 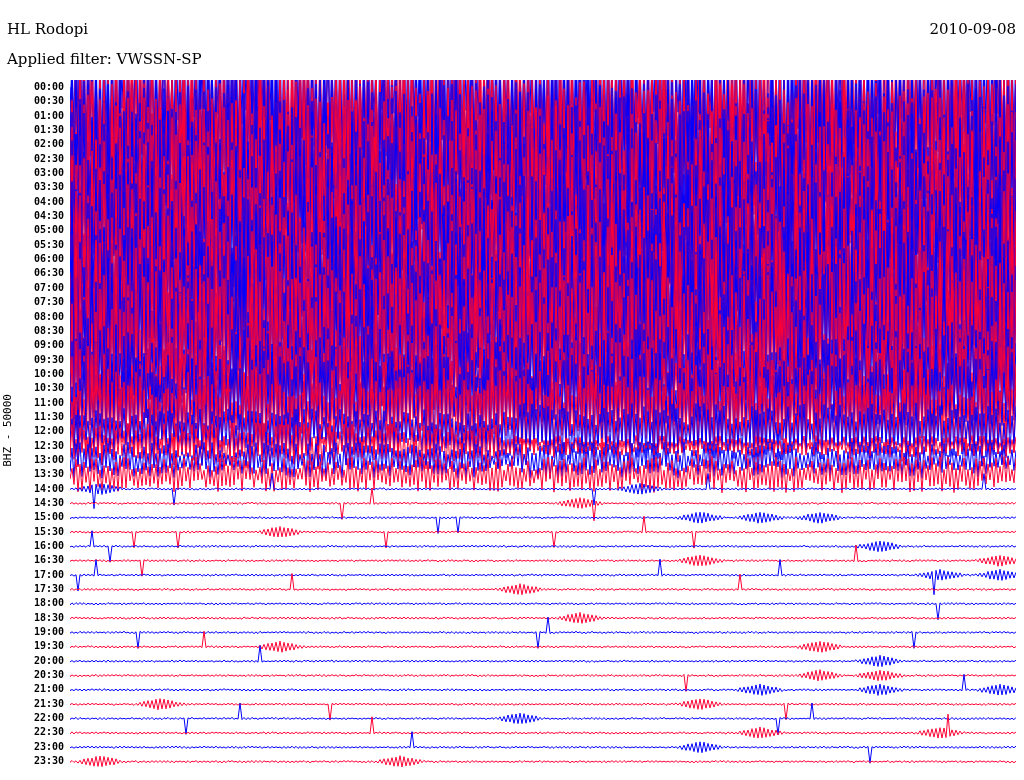 What do you see at coordinates (48, 316) in the screenshot?
I see `time-label: 08:00` at bounding box center [48, 316].